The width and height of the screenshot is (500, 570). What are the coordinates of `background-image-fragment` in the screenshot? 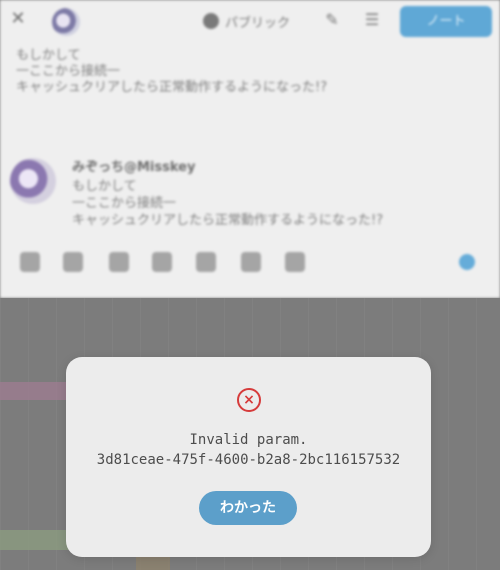 It's located at (153, 563).